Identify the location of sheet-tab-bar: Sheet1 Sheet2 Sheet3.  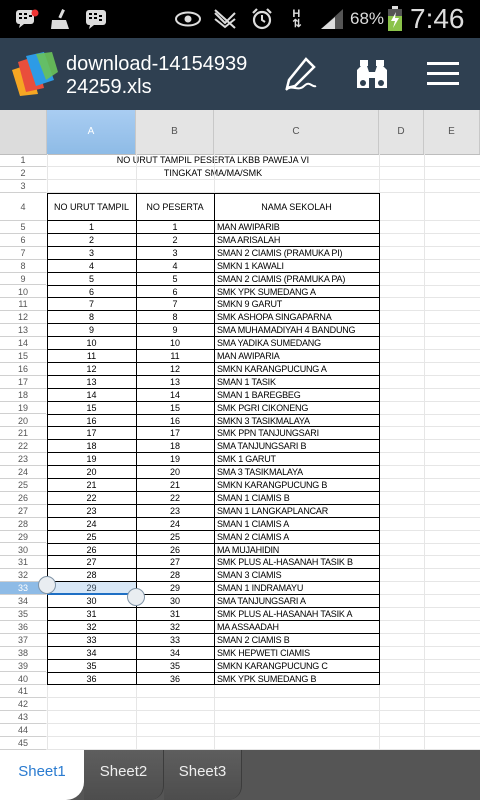
(240, 775).